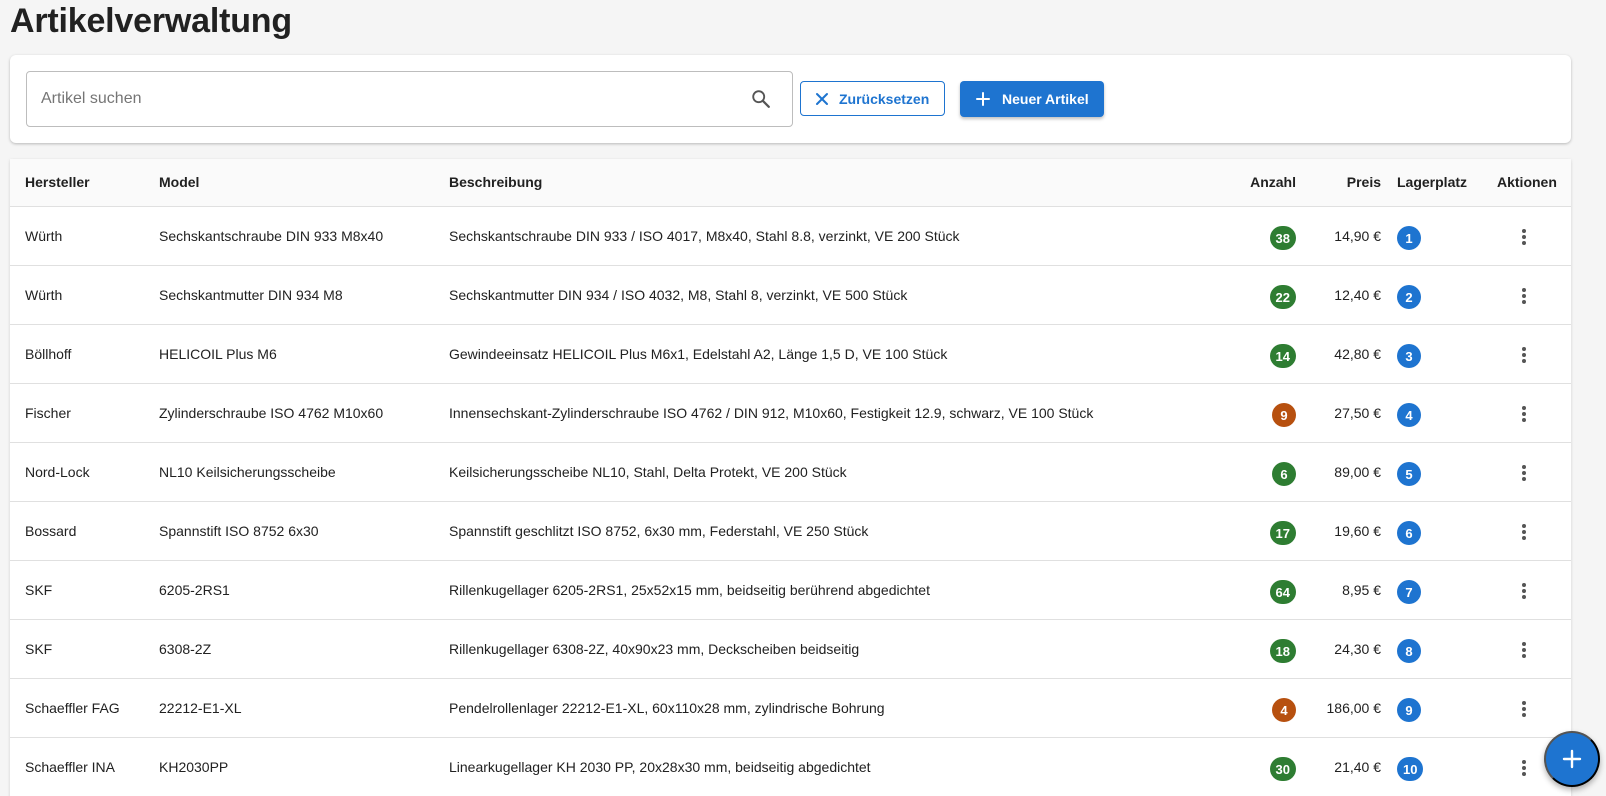 This screenshot has height=796, width=1606. What do you see at coordinates (1357, 295) in the screenshot?
I see `cell-price: 12,40 €` at bounding box center [1357, 295].